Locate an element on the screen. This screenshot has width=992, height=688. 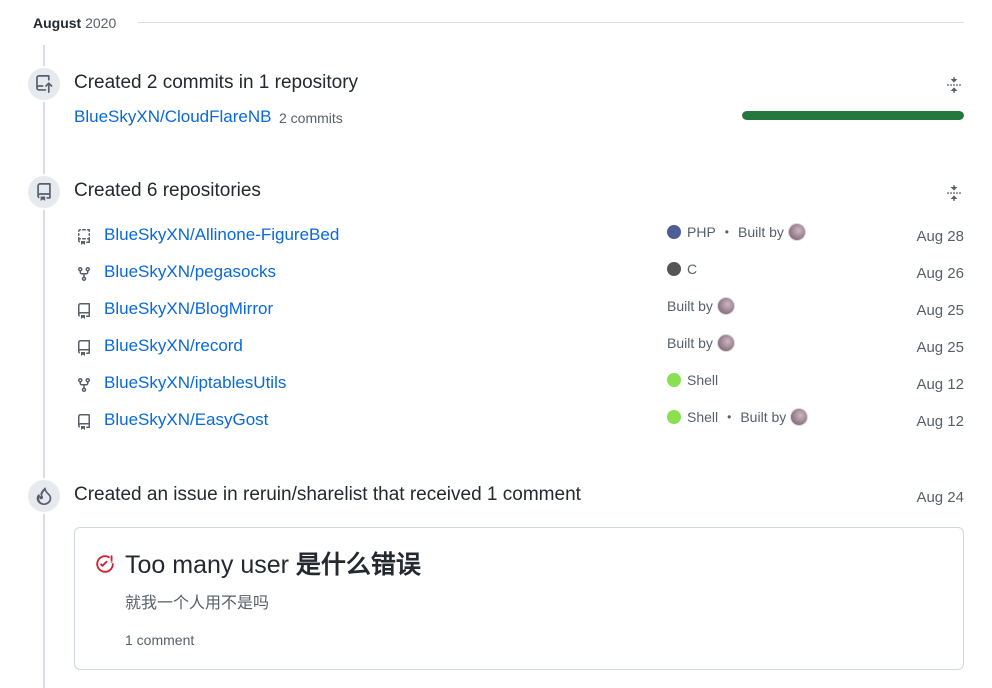
flame-icon is located at coordinates (44, 496).